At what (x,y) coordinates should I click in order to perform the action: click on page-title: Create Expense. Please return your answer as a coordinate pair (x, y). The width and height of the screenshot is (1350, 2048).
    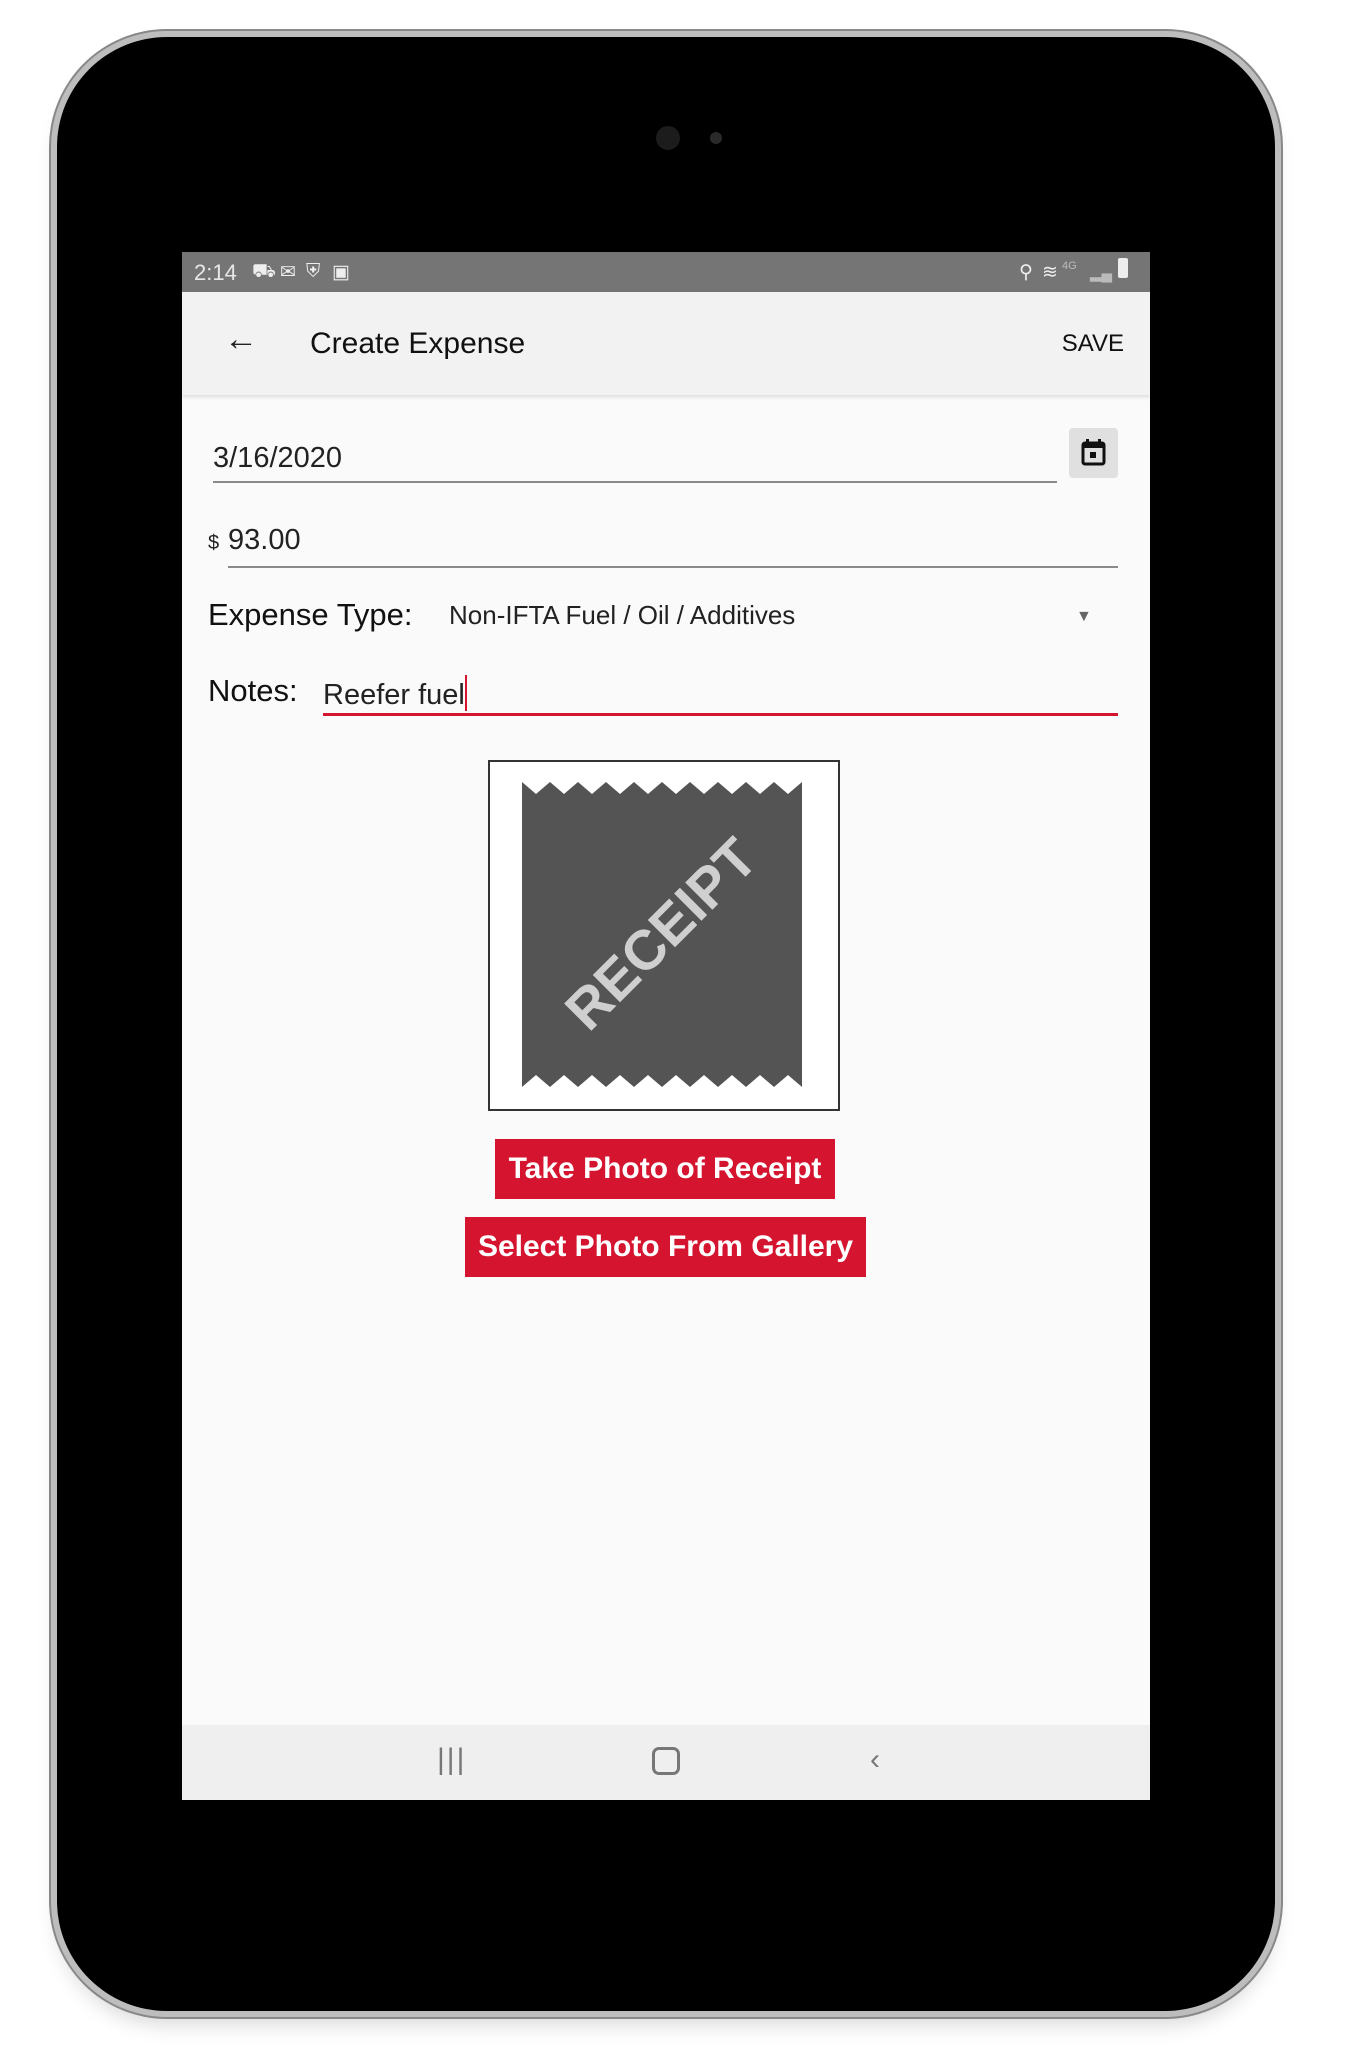
    Looking at the image, I should click on (418, 343).